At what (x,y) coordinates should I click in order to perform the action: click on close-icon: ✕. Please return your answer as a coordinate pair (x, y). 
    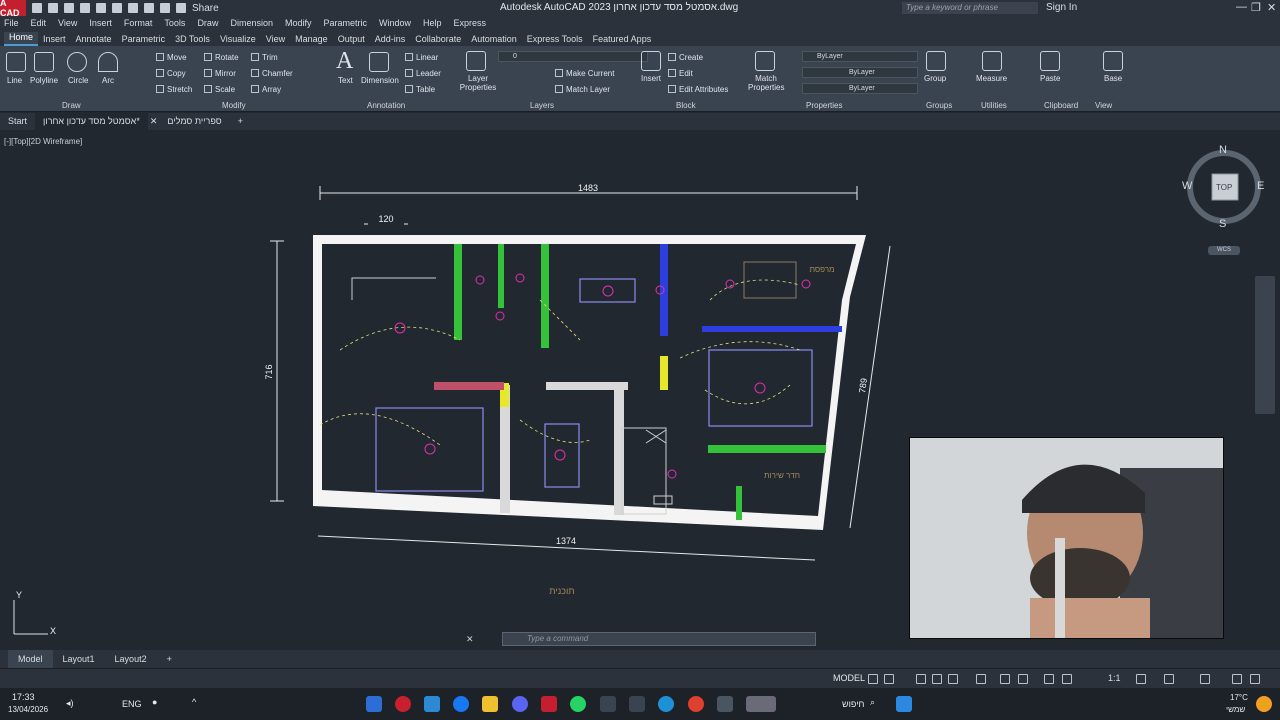
    Looking at the image, I should click on (1271, 7).